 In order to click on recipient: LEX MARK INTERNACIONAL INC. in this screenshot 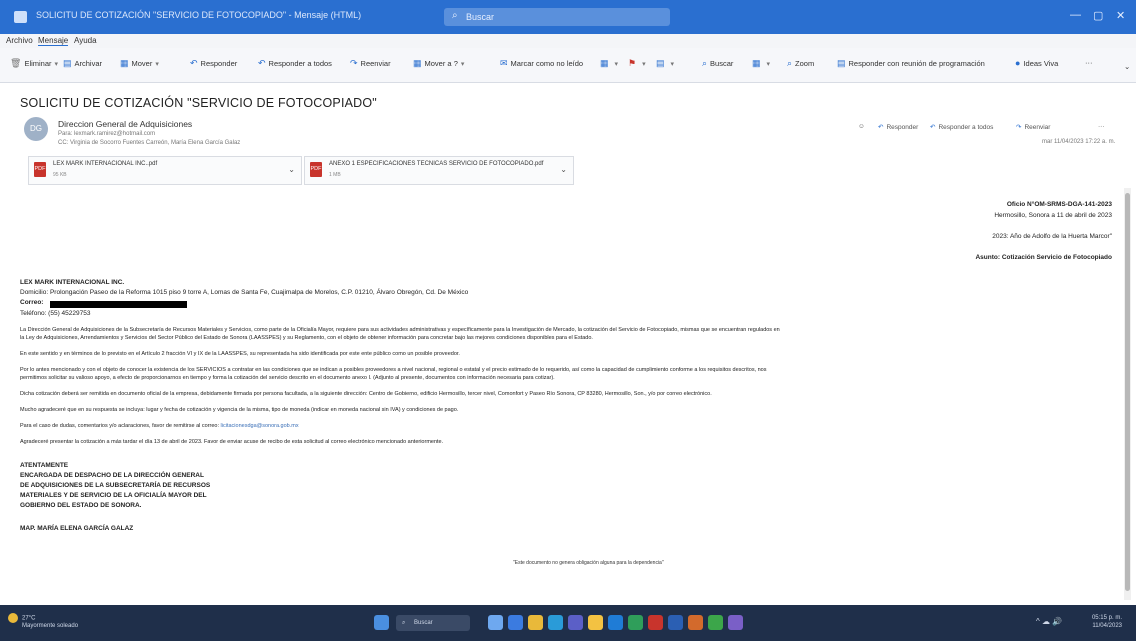, I will do `click(72, 282)`.